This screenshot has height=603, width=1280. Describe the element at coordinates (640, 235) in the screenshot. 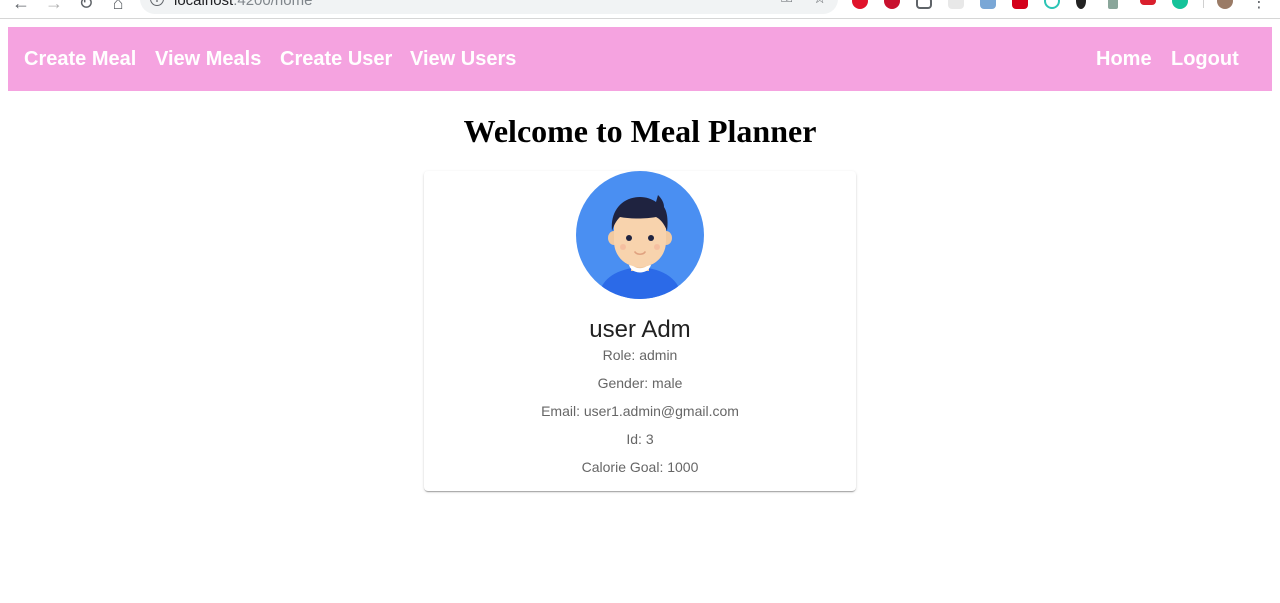

I see `user-avatar-icon` at that location.